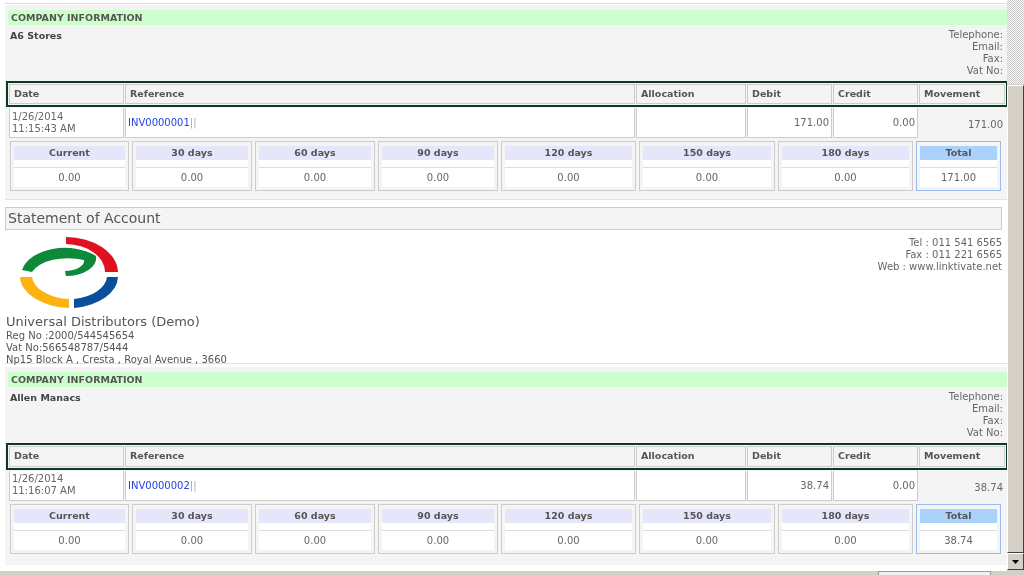 This screenshot has height=575, width=1024. What do you see at coordinates (503, 219) in the screenshot?
I see `statement-title: Statement of Account` at bounding box center [503, 219].